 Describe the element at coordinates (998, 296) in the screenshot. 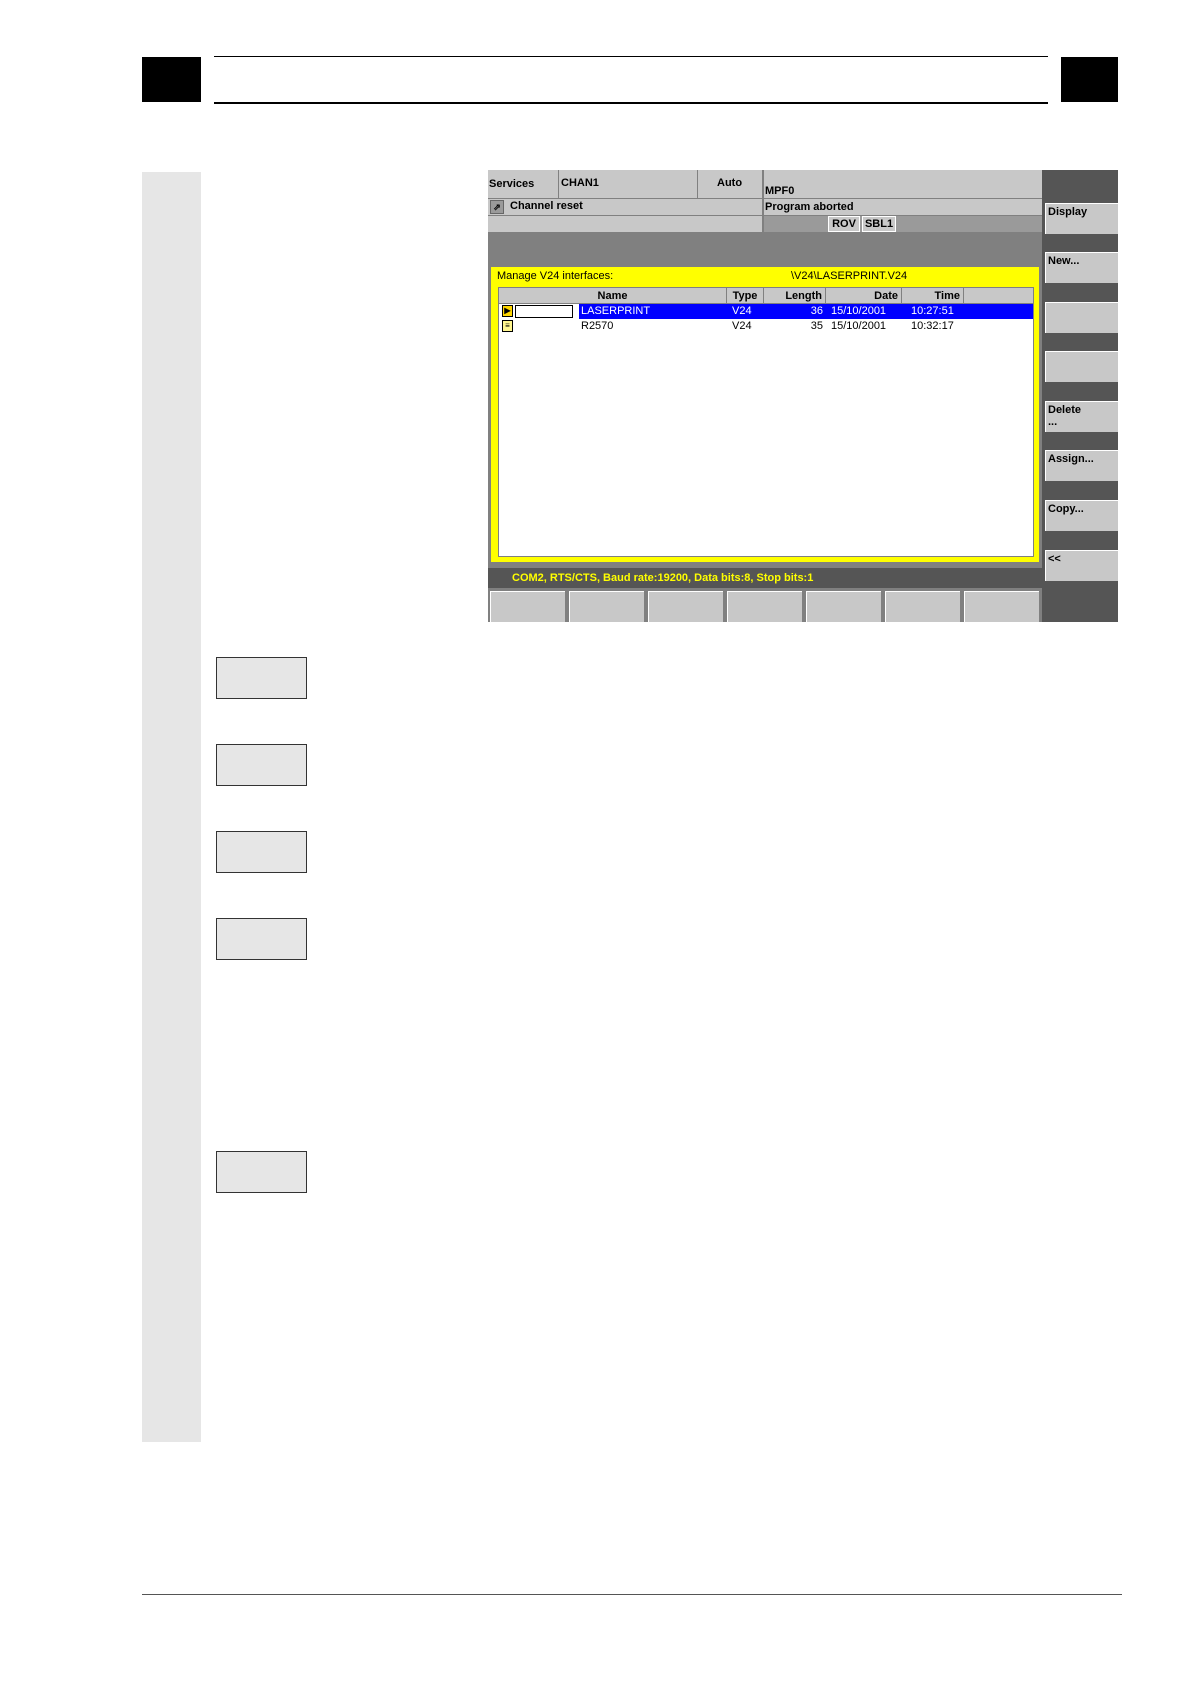

I see `col-filler` at that location.